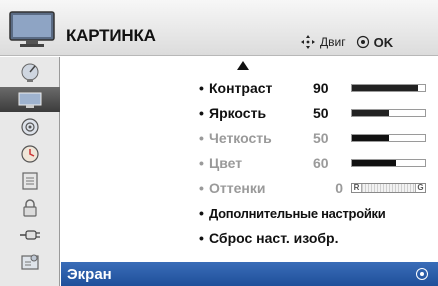 The width and height of the screenshot is (438, 286). What do you see at coordinates (241, 88) in the screenshot?
I see `menu-item-label: Контраст` at bounding box center [241, 88].